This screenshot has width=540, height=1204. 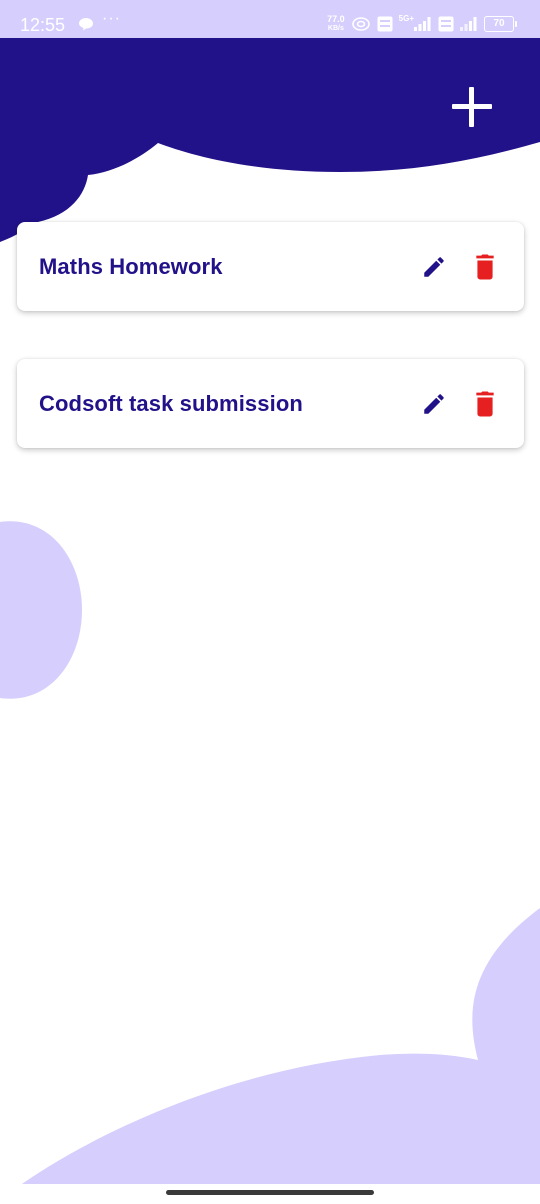 What do you see at coordinates (270, 266) in the screenshot?
I see `task-card: Maths Homework` at bounding box center [270, 266].